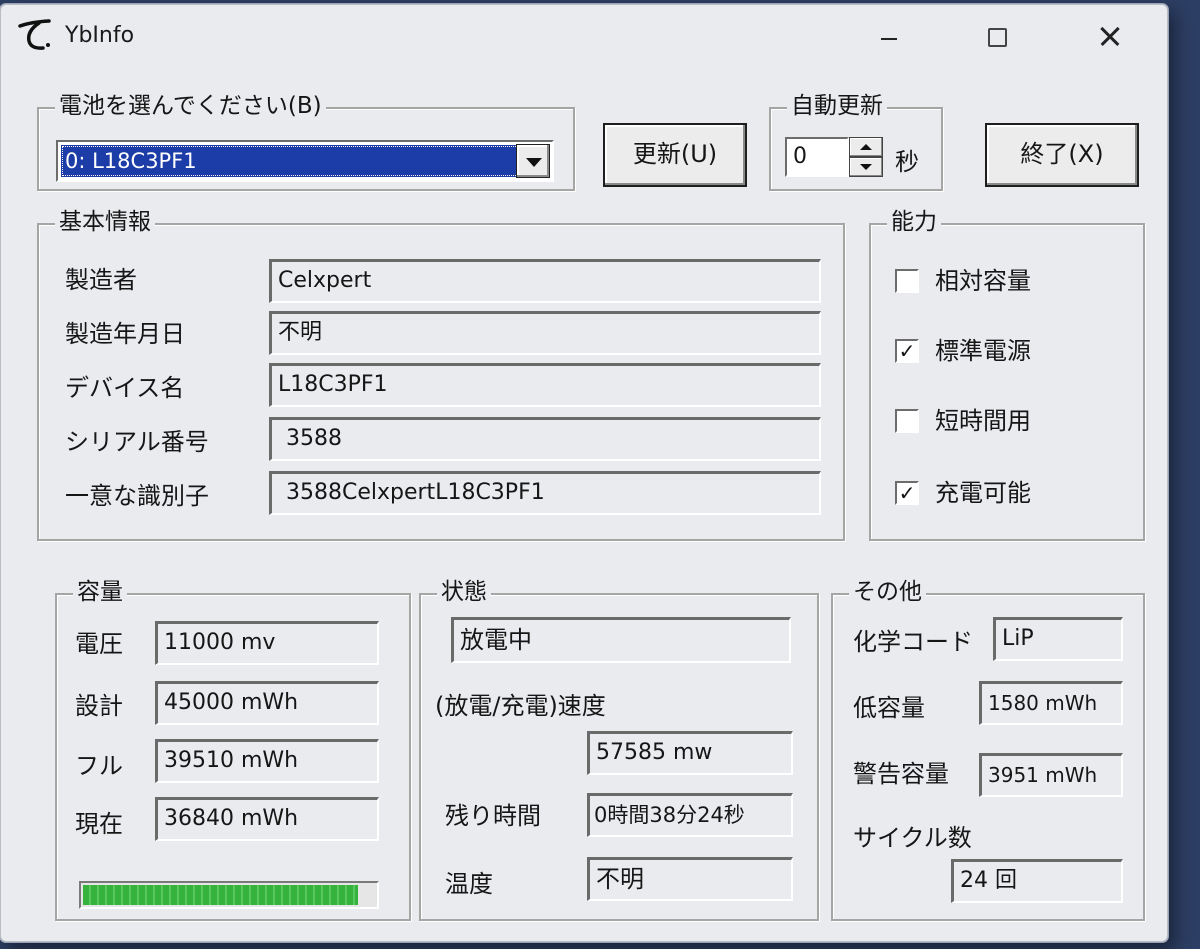  What do you see at coordinates (837, 106) in the screenshot?
I see `auto-refresh-legend: 自動更新` at bounding box center [837, 106].